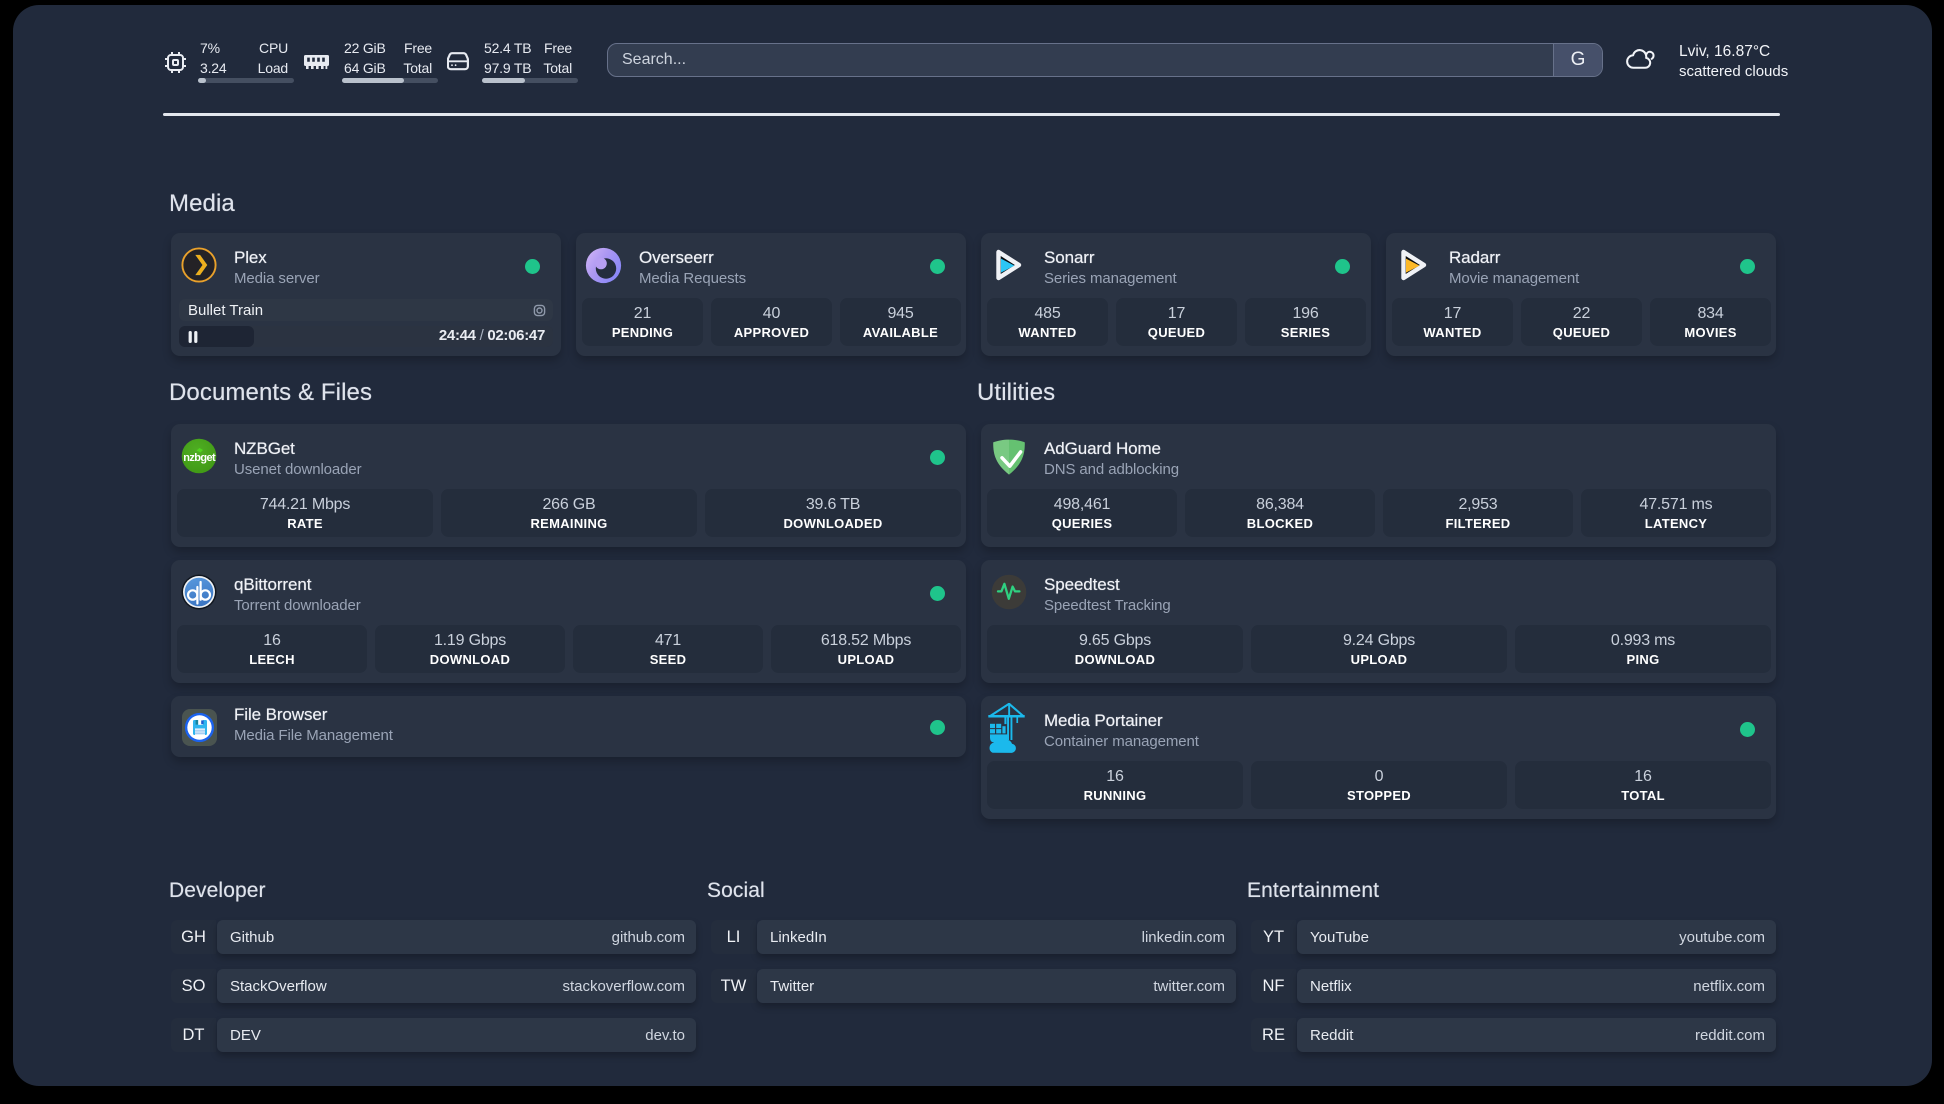 The image size is (1944, 1104). What do you see at coordinates (199, 458) in the screenshot?
I see `svg-text: nzbget` at bounding box center [199, 458].